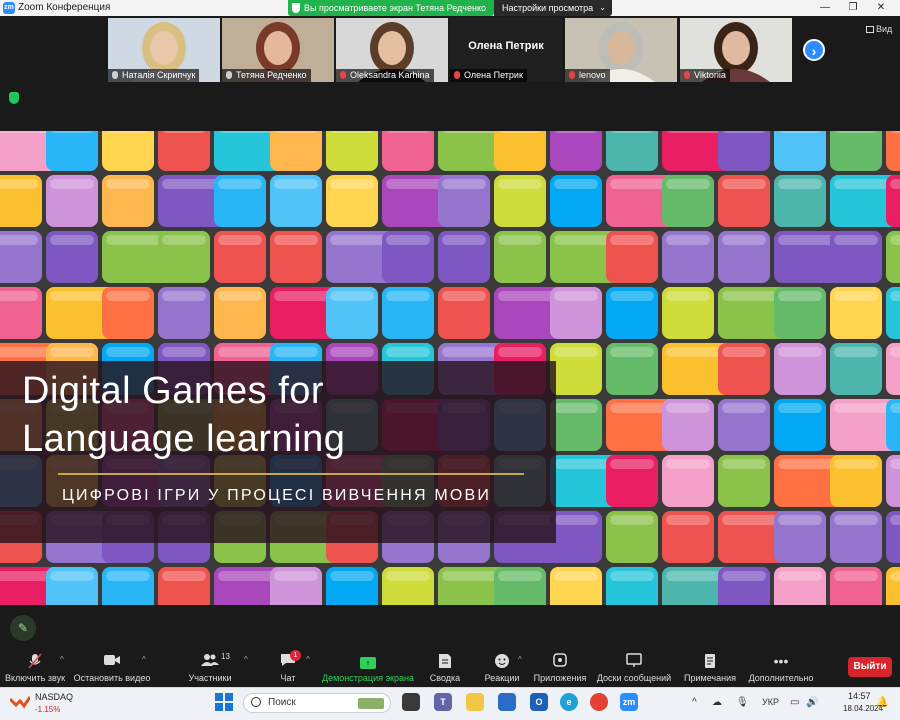 The height and width of the screenshot is (720, 900). I want to click on participant-tile: Олена Петрик Олена Петрик, so click(506, 50).